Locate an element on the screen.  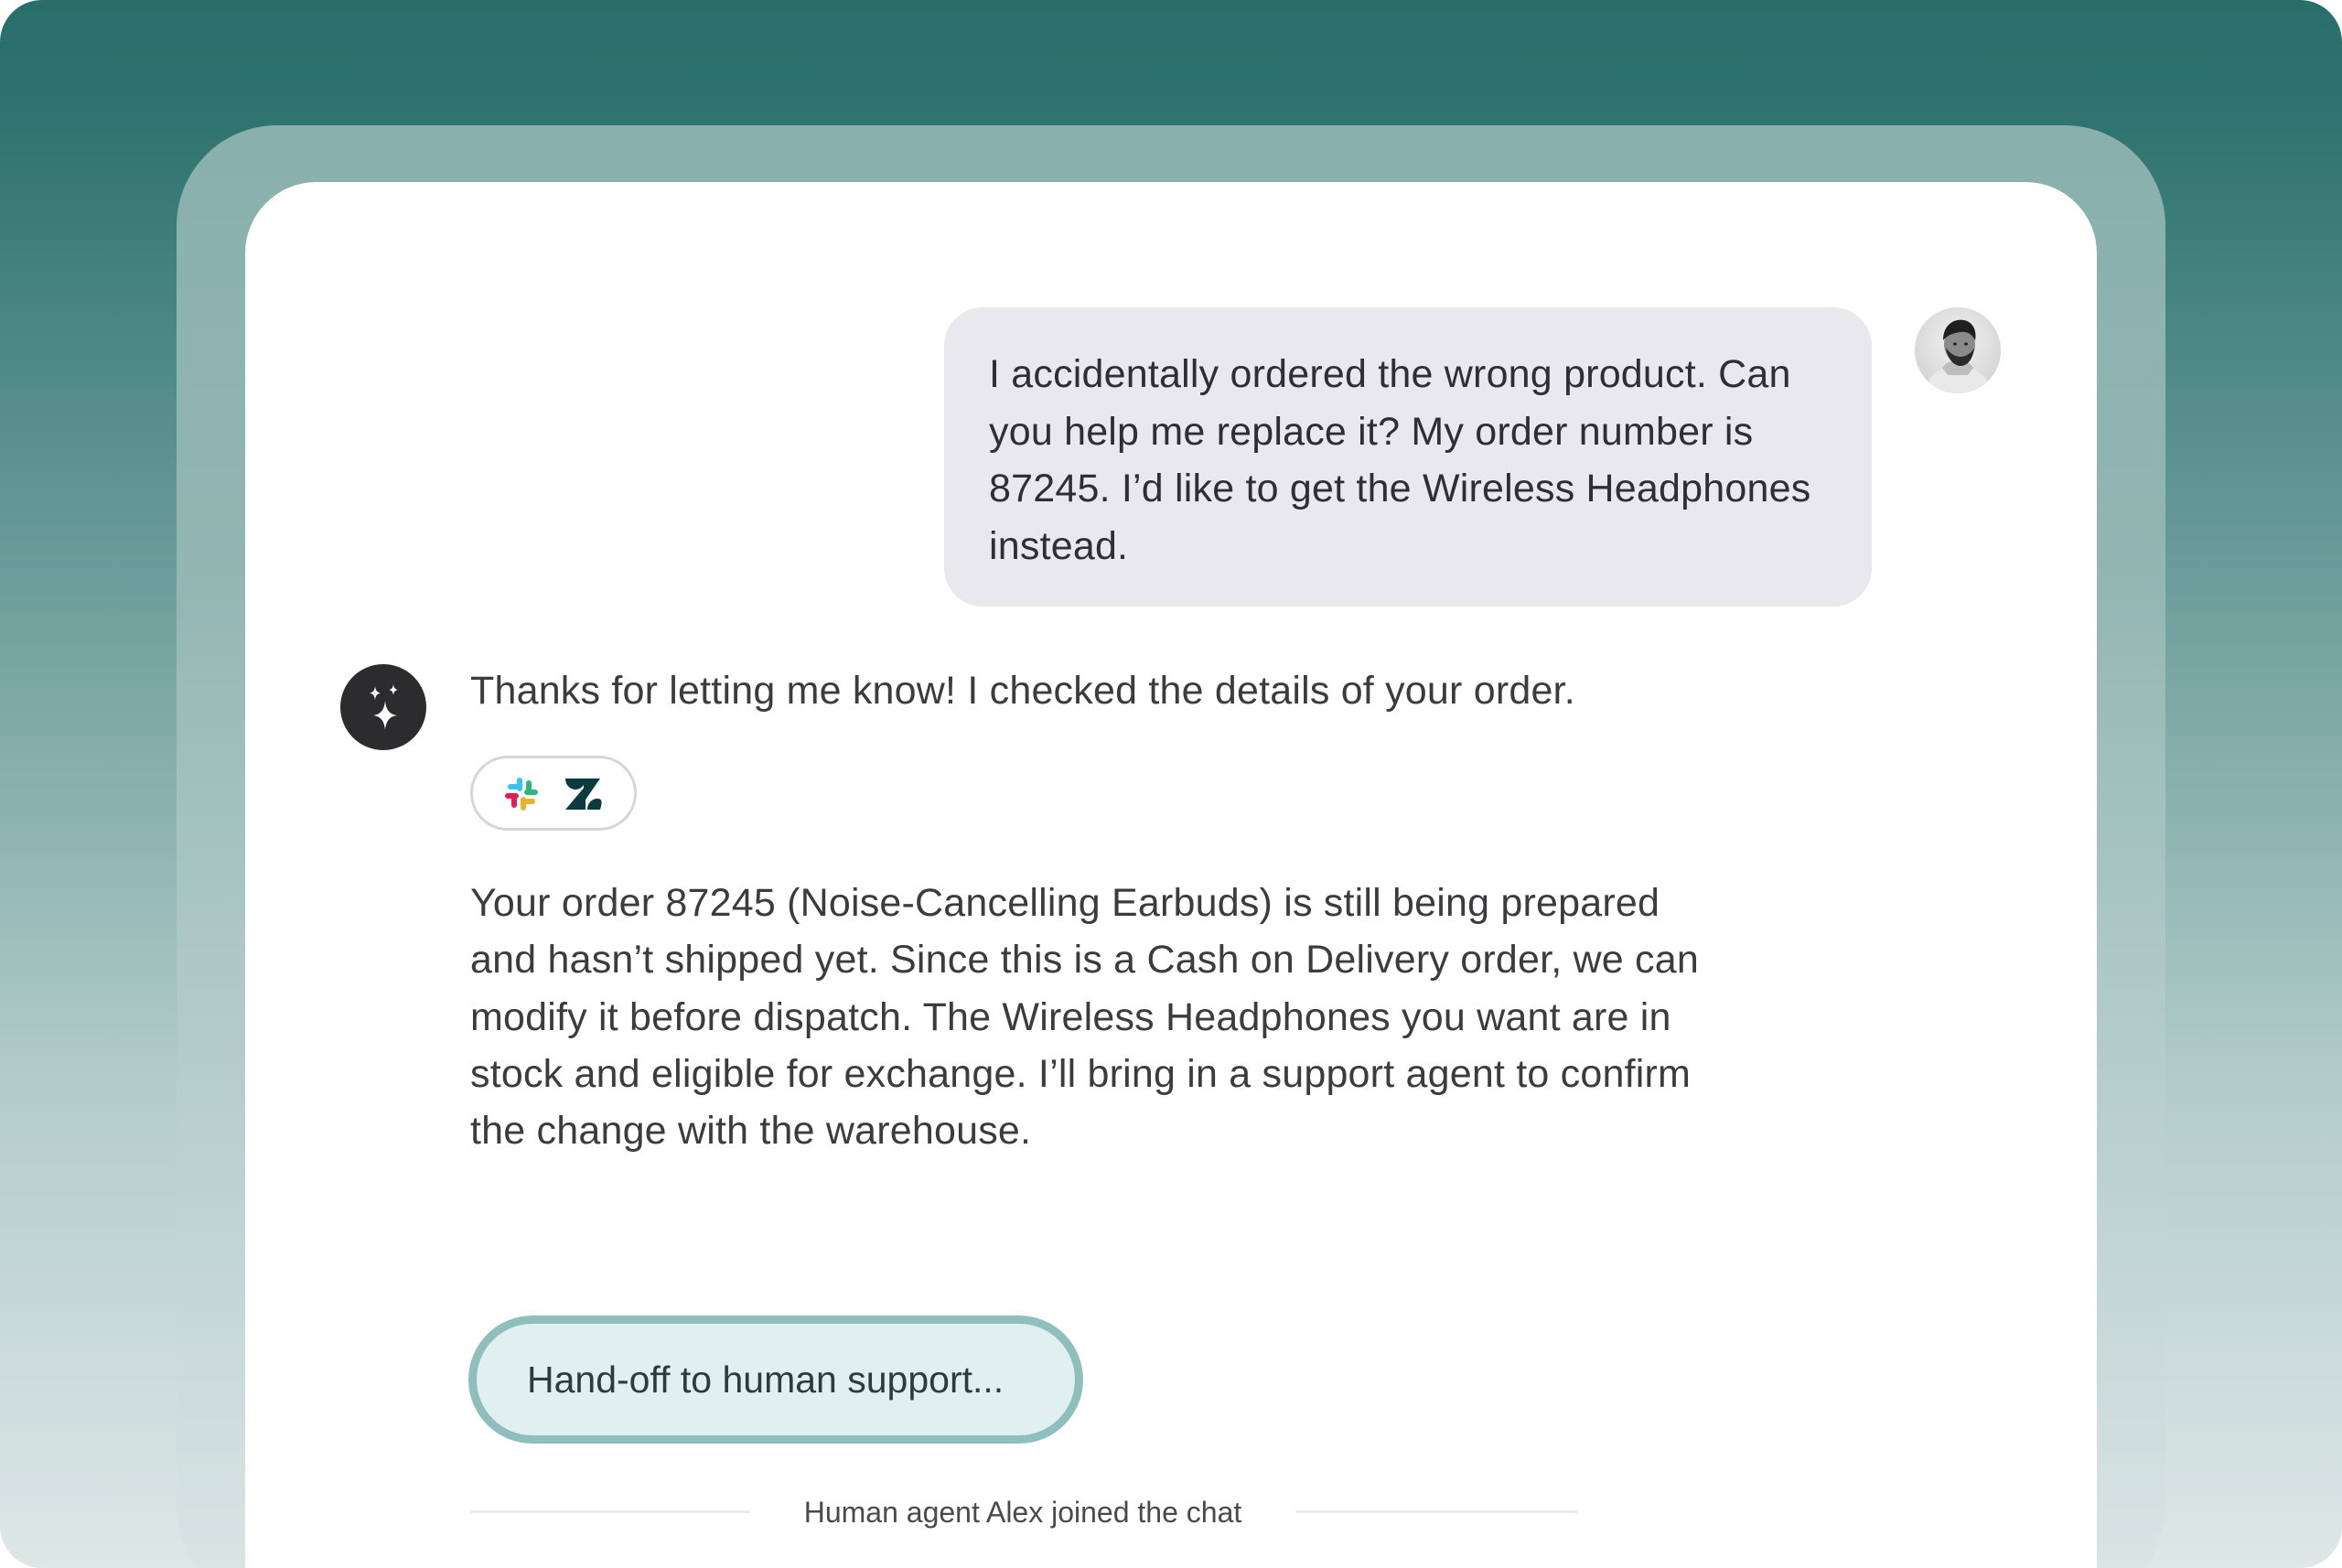
system-notice-text: Human agent Alex joined the chat is located at coordinates (1022, 1512).